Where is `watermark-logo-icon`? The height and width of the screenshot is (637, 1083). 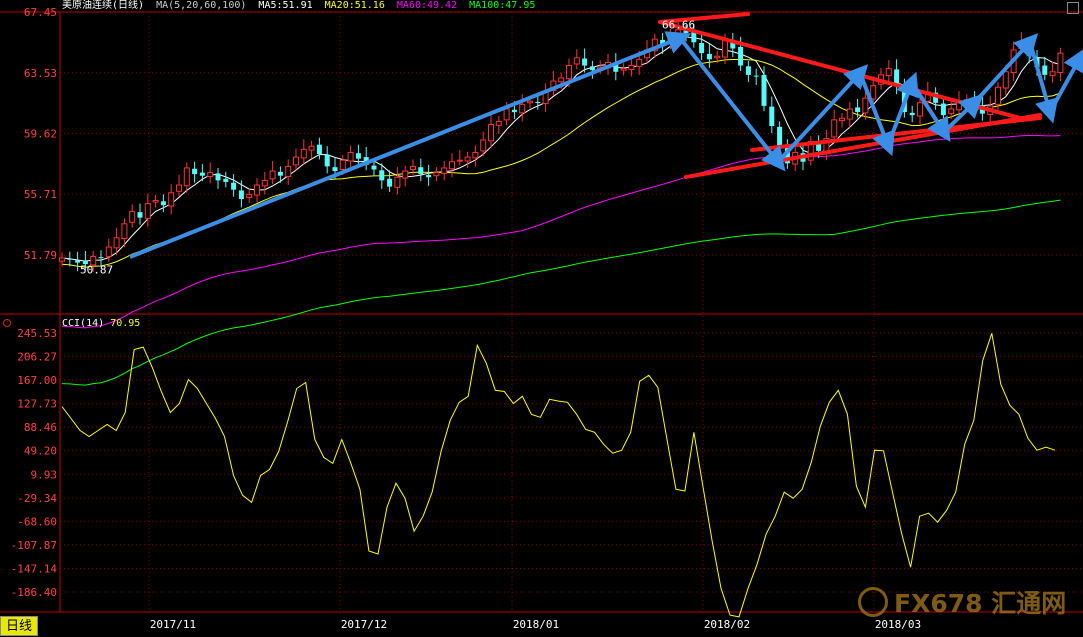 watermark-logo-icon is located at coordinates (873, 602).